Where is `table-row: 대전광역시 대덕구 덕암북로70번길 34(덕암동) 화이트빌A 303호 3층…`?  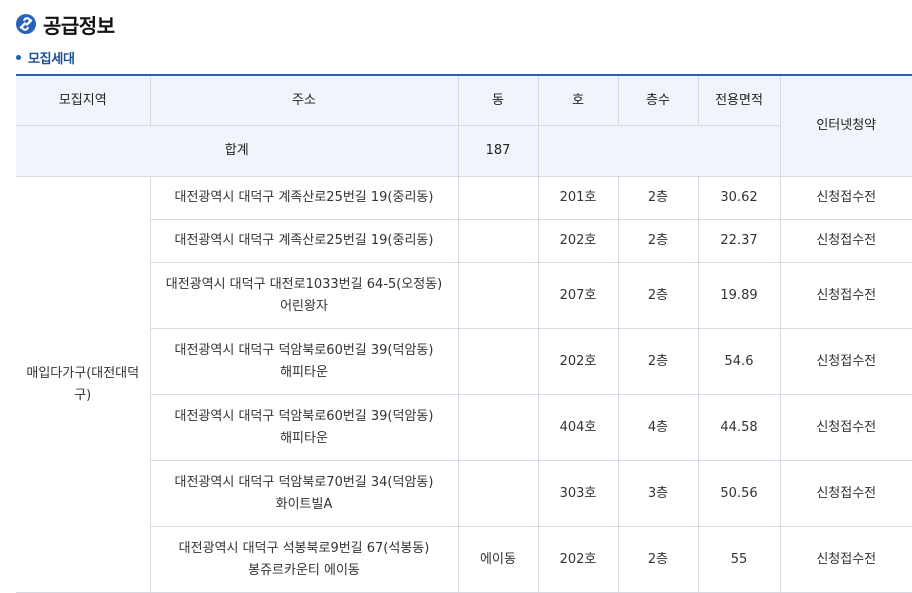 table-row: 대전광역시 대덕구 덕암북로70번길 34(덕암동) 화이트빌A 303호 3층… is located at coordinates (464, 493).